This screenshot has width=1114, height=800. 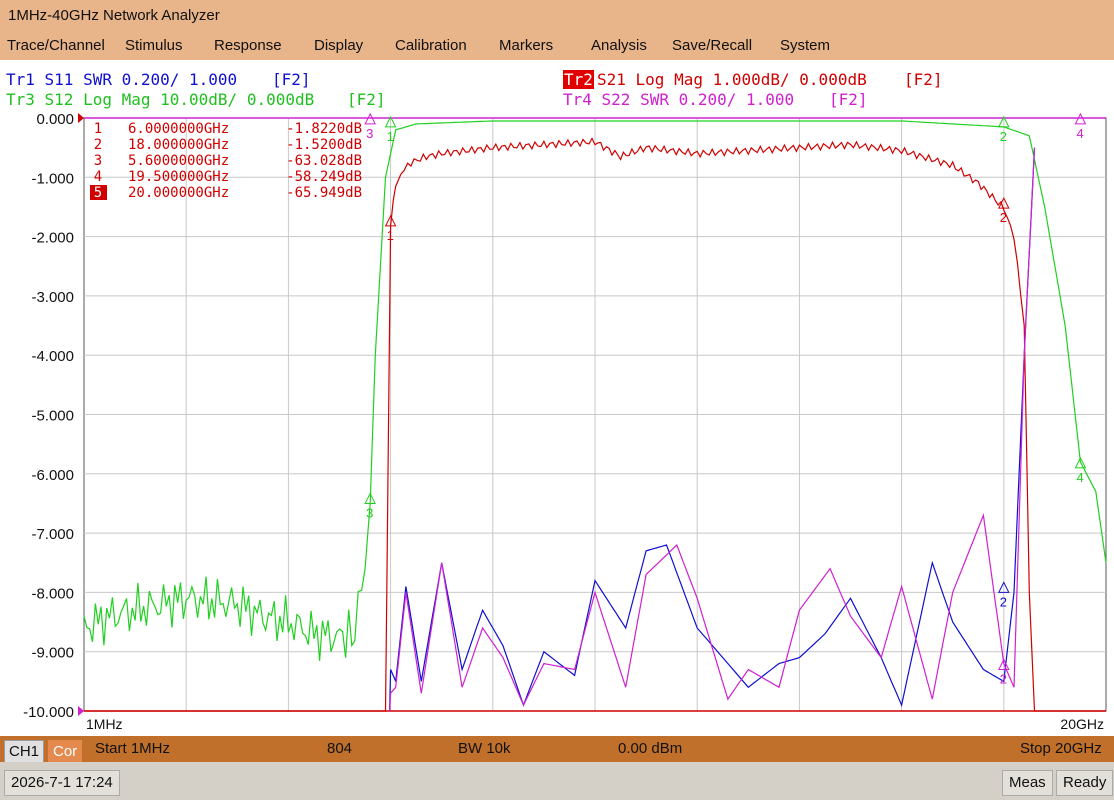 I want to click on y-tick-label: -2.000, so click(x=52, y=238).